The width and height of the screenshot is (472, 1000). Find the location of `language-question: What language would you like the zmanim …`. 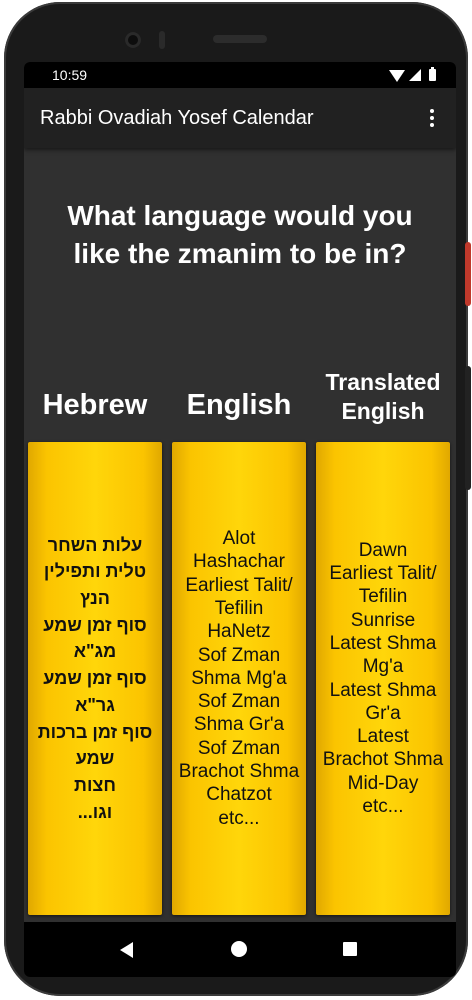

language-question: What language would you like the zmanim … is located at coordinates (240, 234).